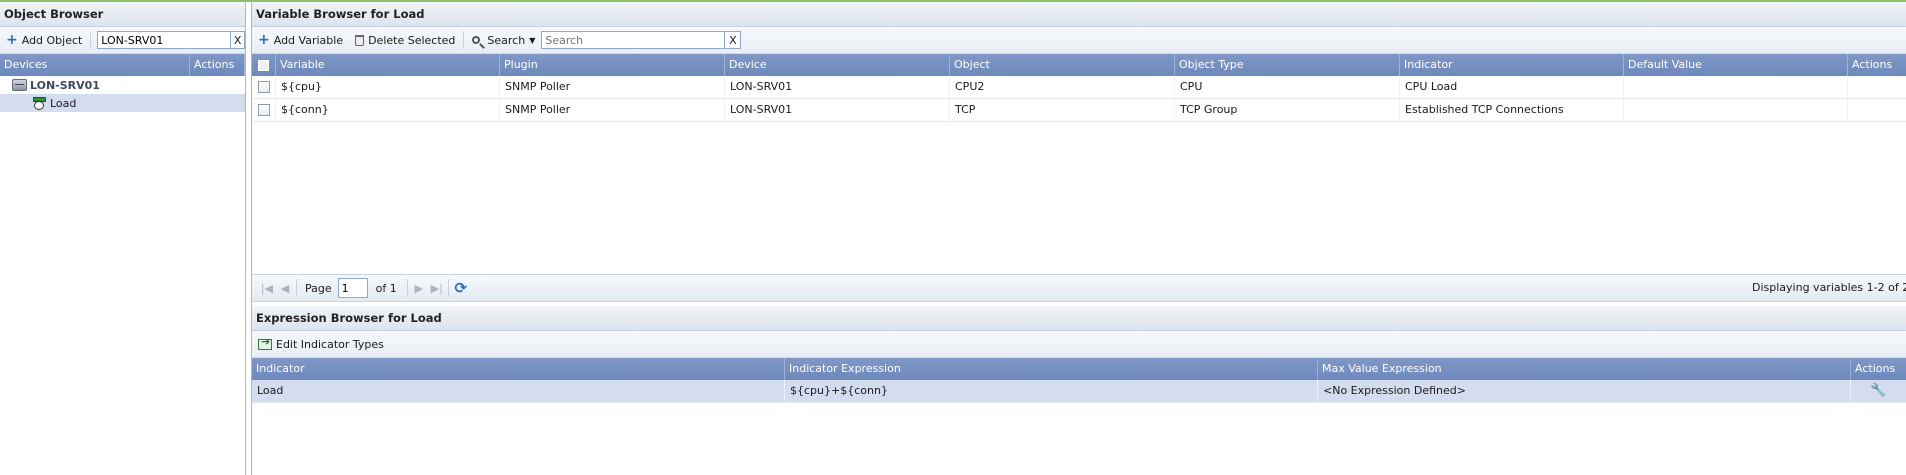  Describe the element at coordinates (1079, 344) in the screenshot. I see `expression-browser-toolbar: Edit Indicator Types` at that location.